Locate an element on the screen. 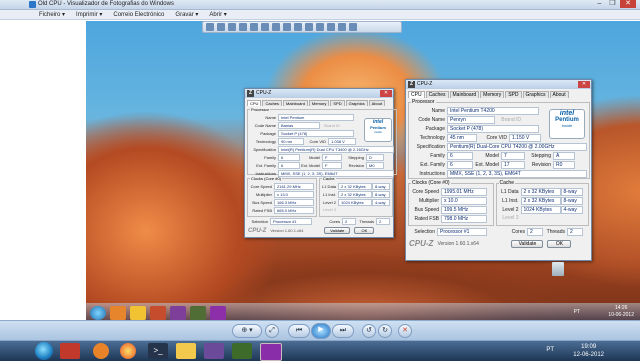  cores-value: 2 is located at coordinates (535, 232).